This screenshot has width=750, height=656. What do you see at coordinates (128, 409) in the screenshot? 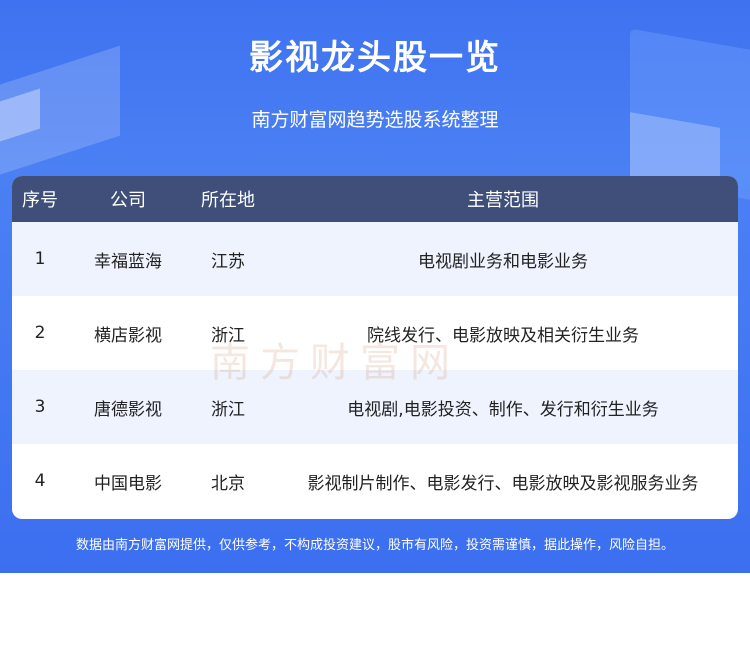
I see `cell-company: 唐德影视` at bounding box center [128, 409].